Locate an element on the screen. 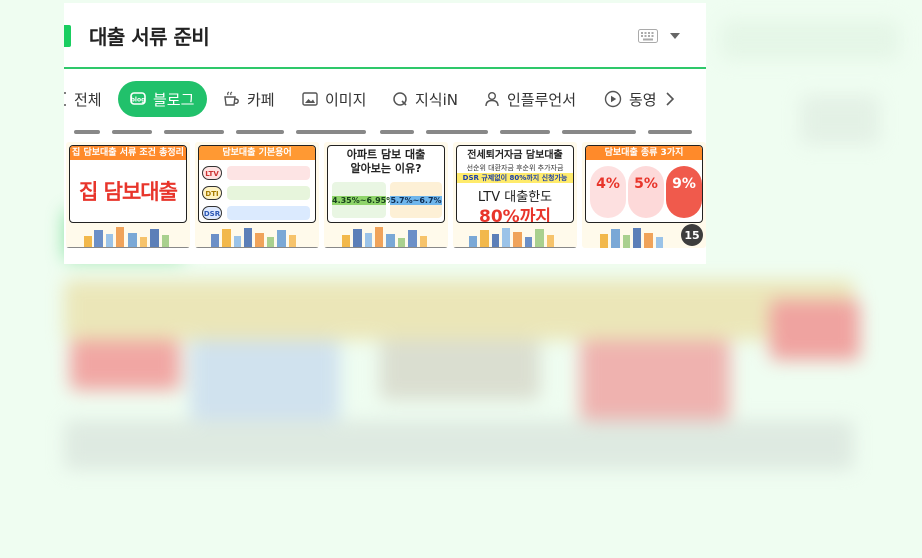 The image size is (922, 558). thumbnail-subtitle: 알아보는 이유? is located at coordinates (386, 168).